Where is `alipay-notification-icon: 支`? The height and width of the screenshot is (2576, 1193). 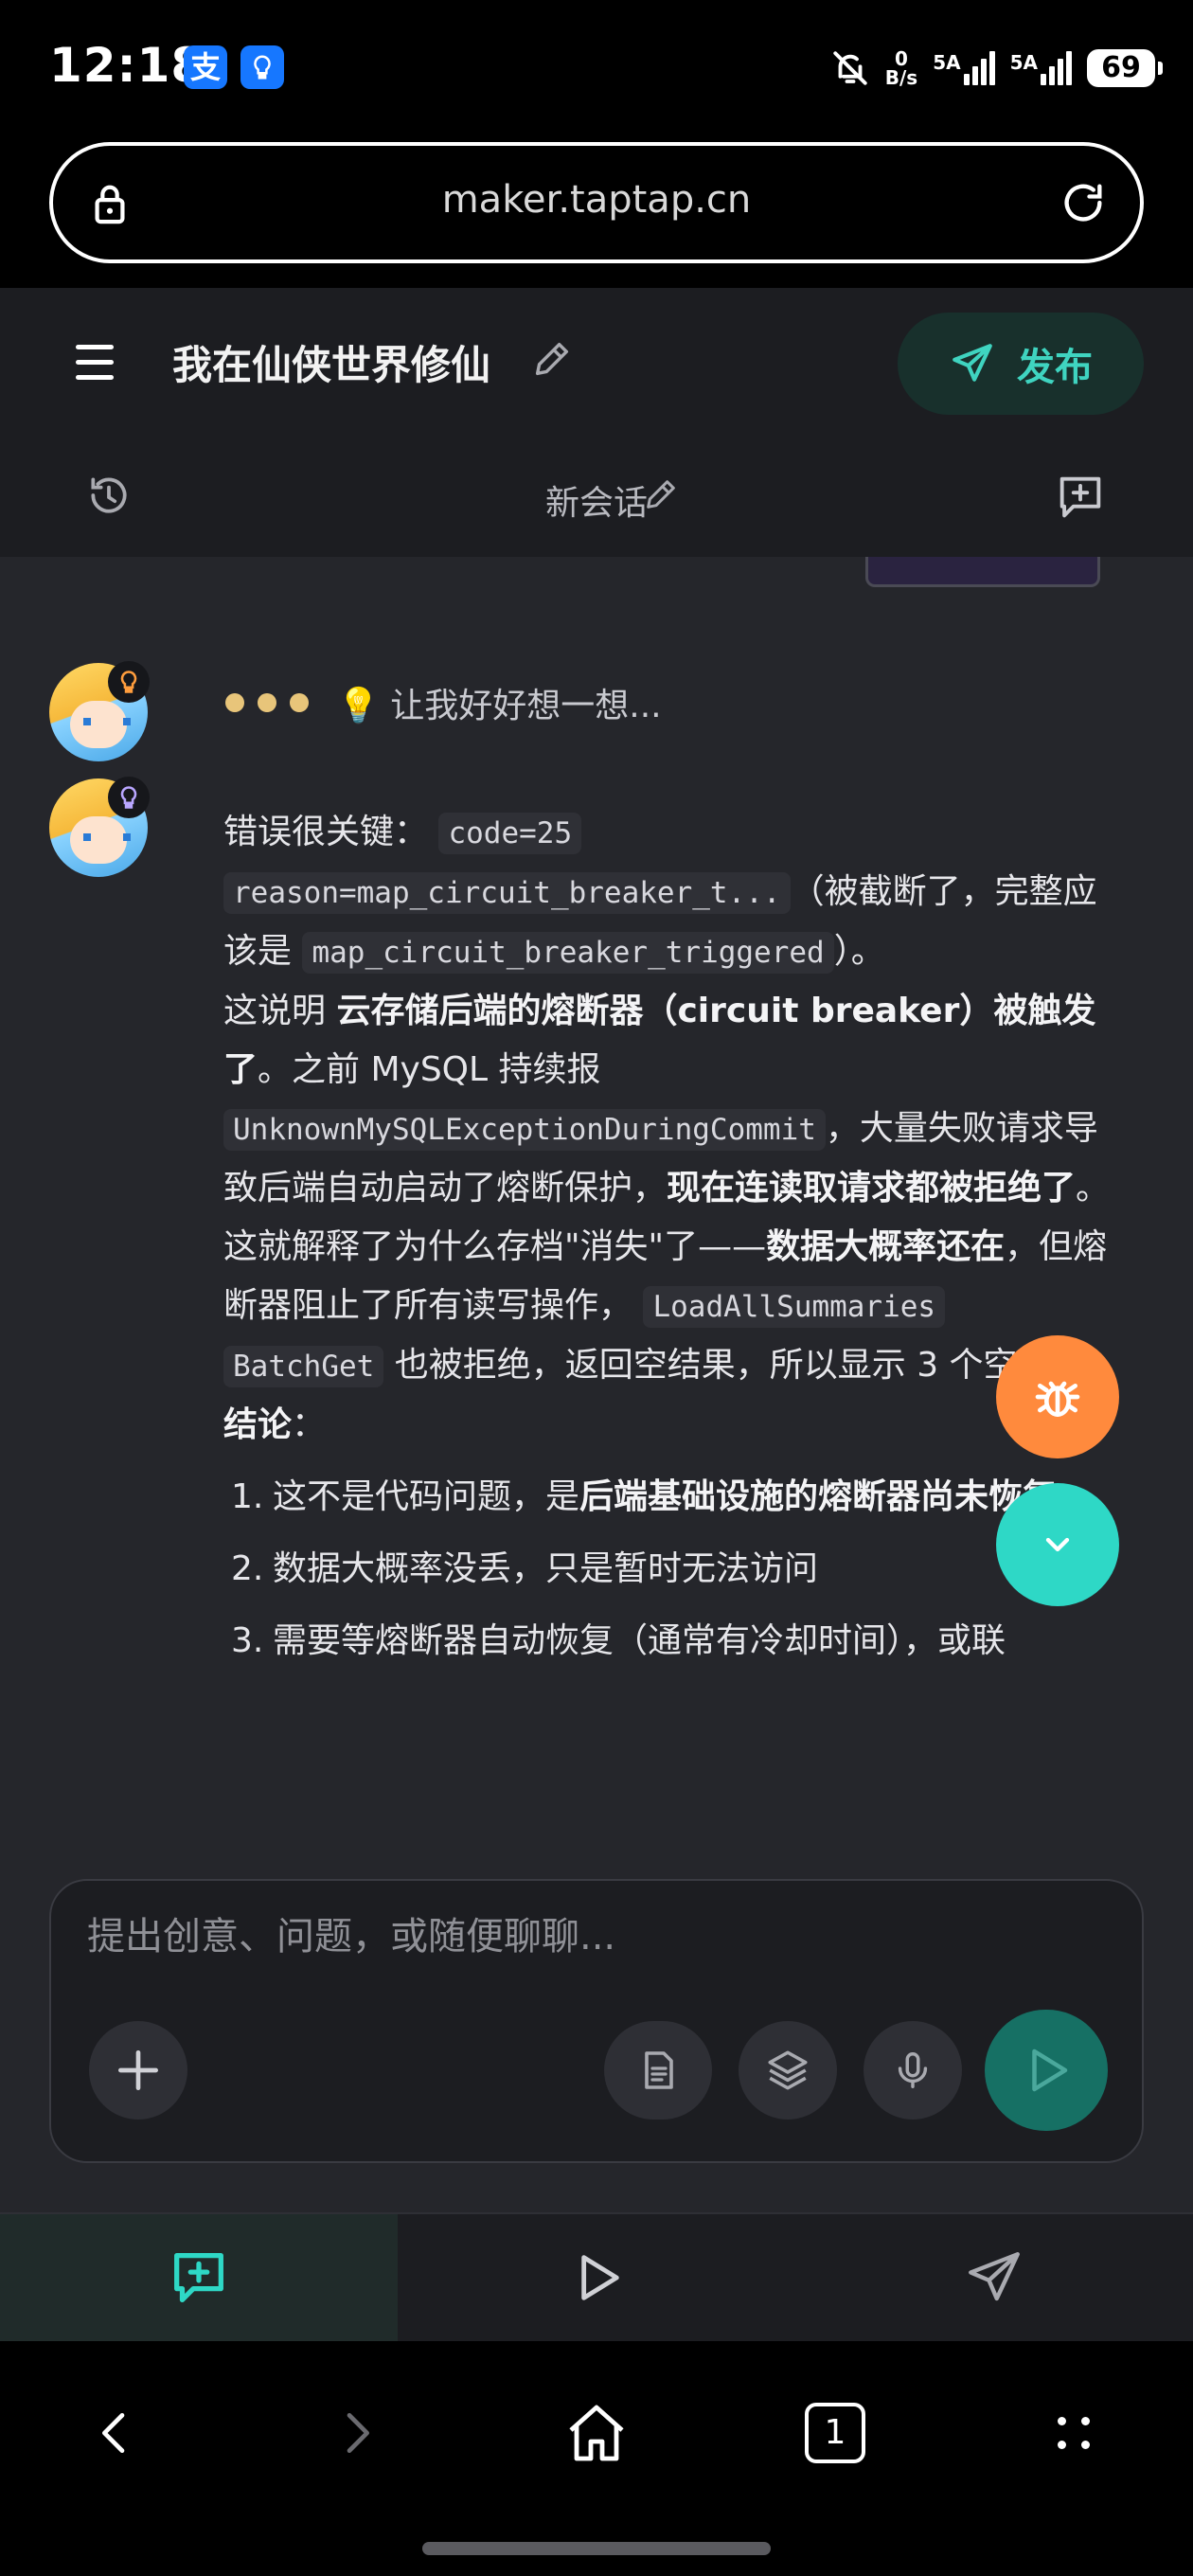 alipay-notification-icon: 支 is located at coordinates (205, 67).